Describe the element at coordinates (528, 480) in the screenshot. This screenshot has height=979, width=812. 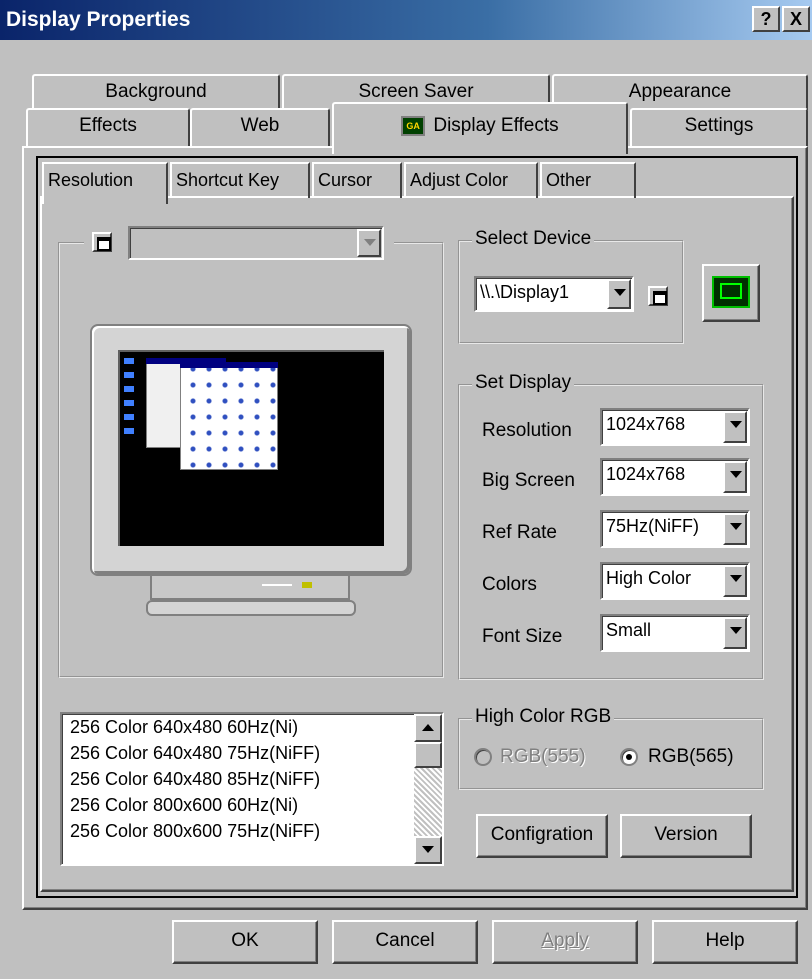
I see `big-screen-label: Big Screen` at that location.